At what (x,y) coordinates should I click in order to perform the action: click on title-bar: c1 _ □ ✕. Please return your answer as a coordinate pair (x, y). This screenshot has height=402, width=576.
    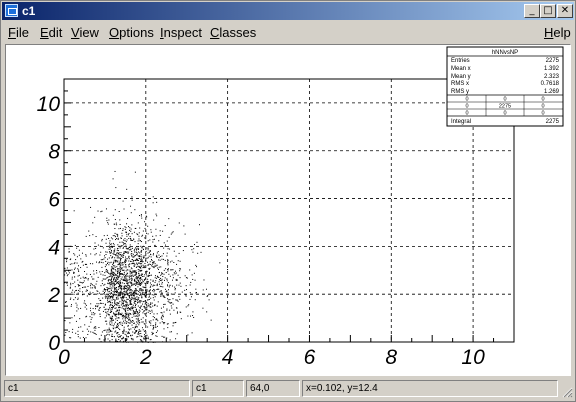
    Looking at the image, I should click on (288, 11).